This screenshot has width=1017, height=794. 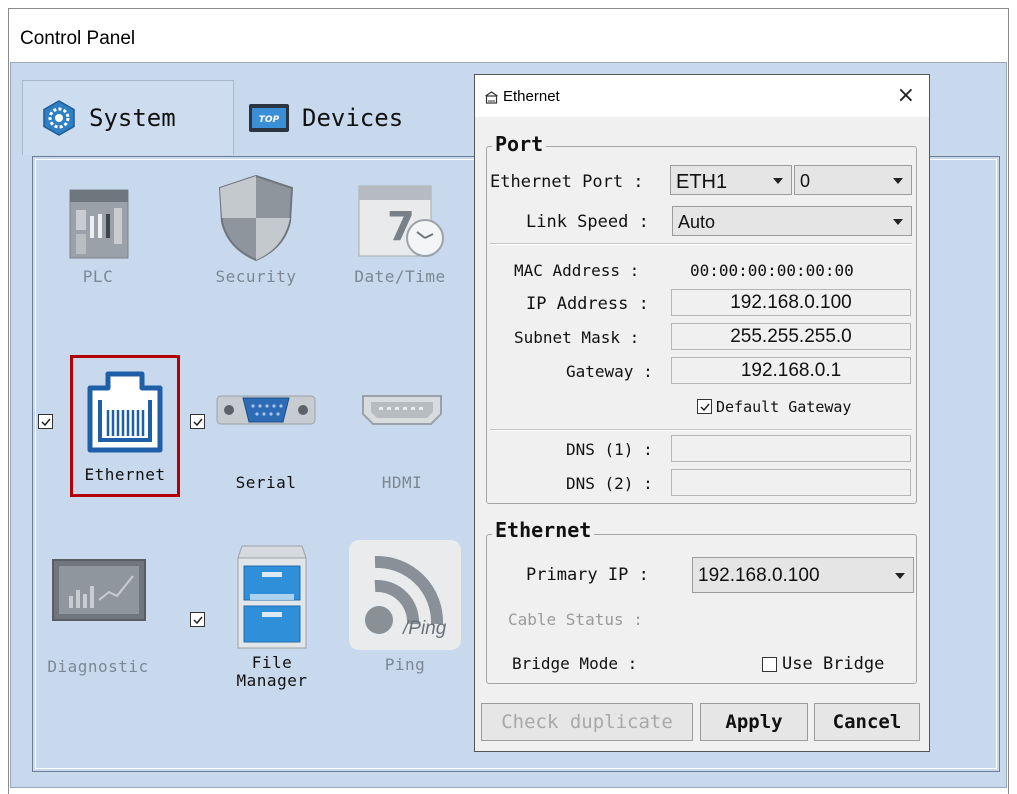 I want to click on link-speed-select: Auto, so click(x=792, y=221).